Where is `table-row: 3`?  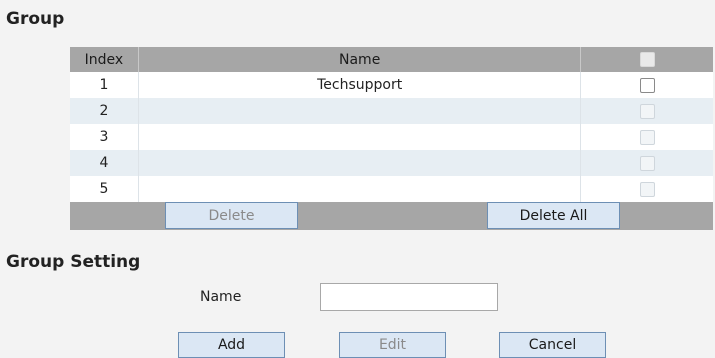 table-row: 3 is located at coordinates (391, 137).